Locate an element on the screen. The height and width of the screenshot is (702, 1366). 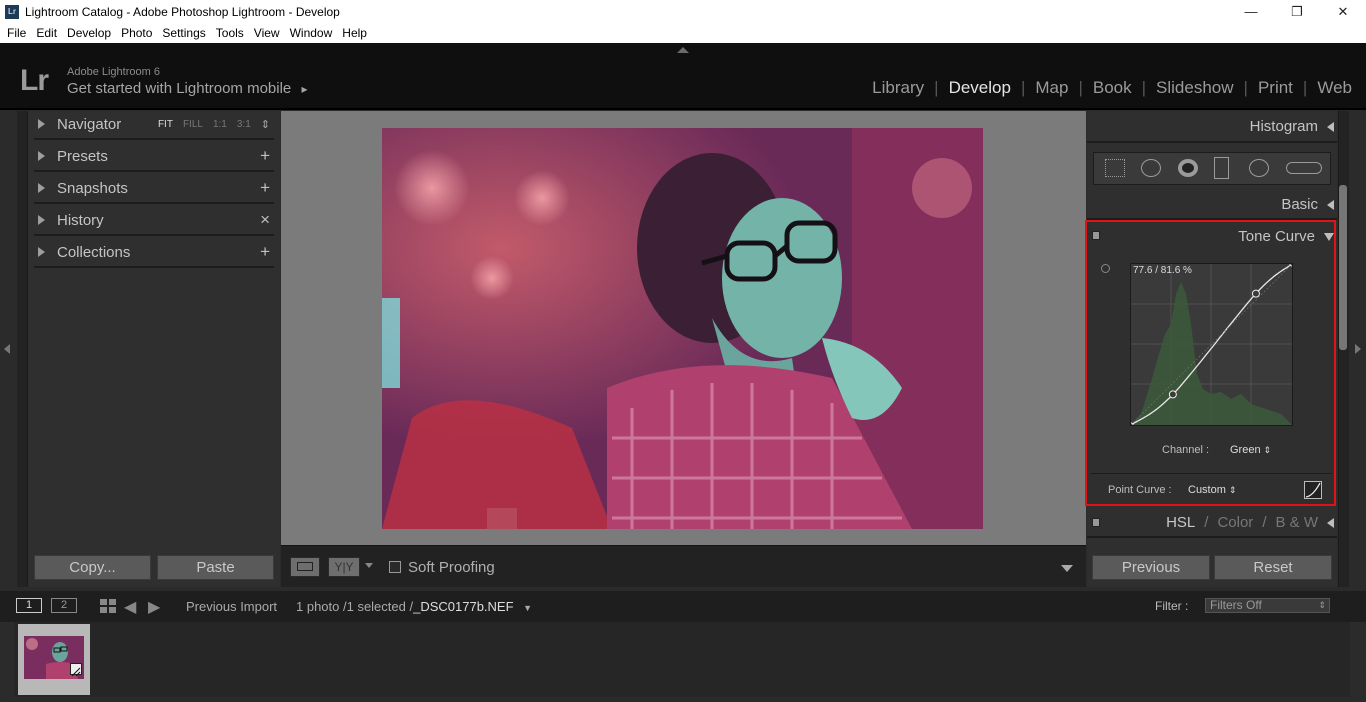
zoom-1-1: 1:1 is located at coordinates (220, 124).